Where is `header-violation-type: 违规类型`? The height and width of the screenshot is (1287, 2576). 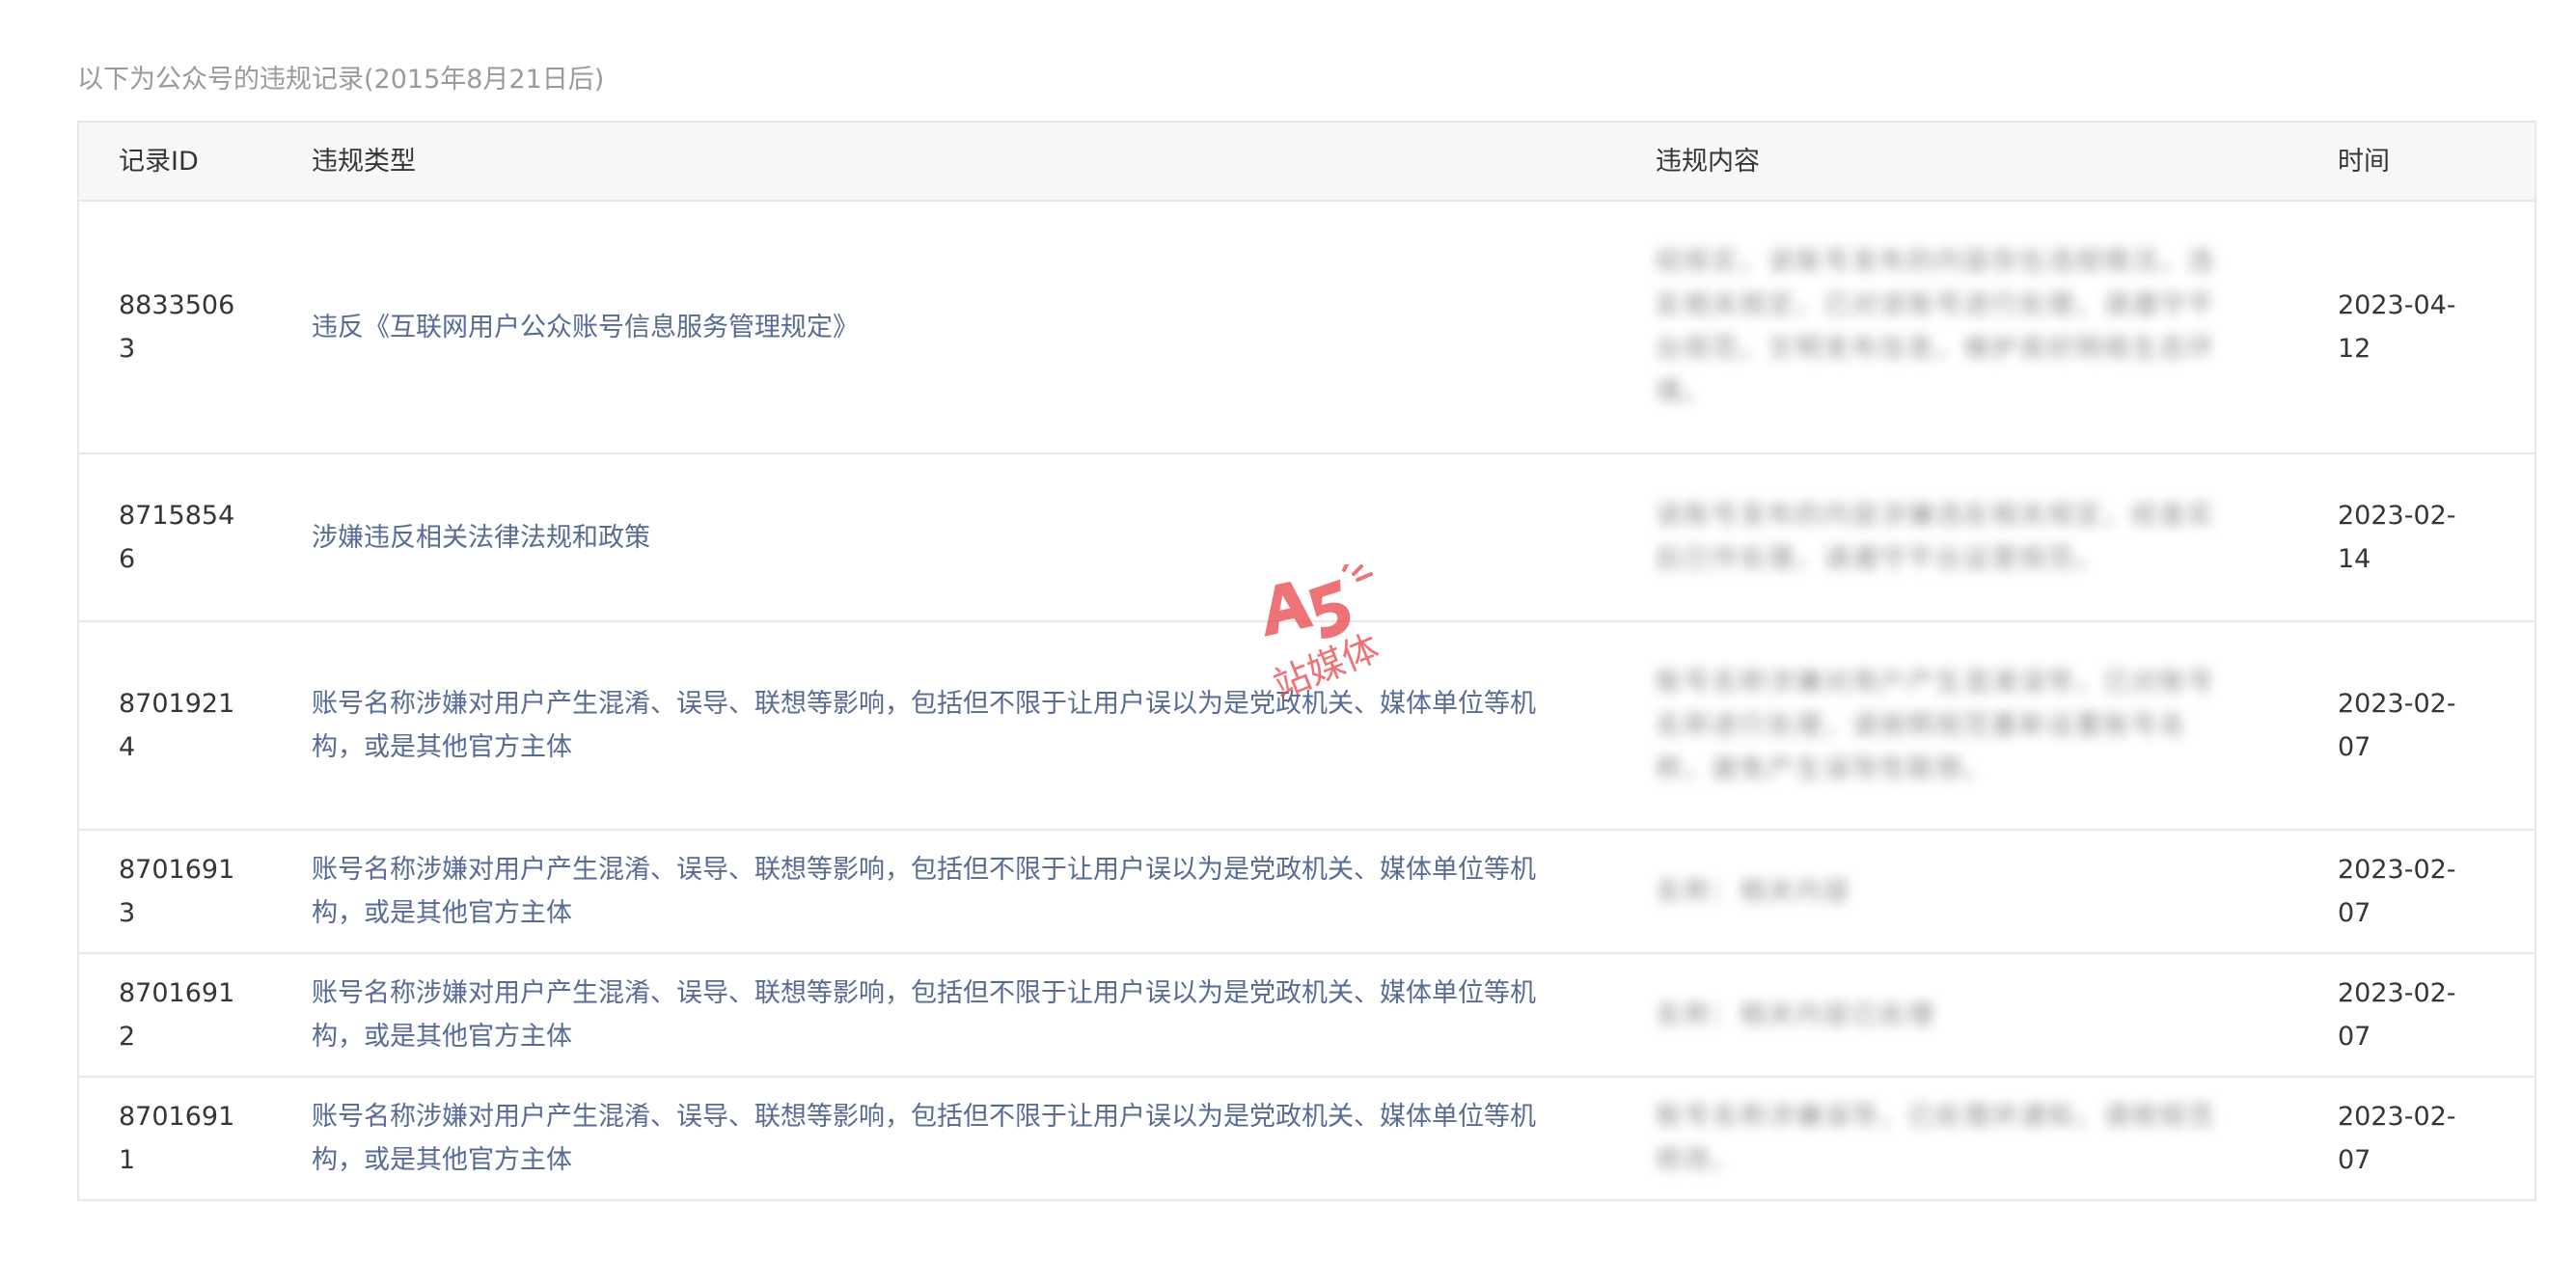 header-violation-type: 违规类型 is located at coordinates (984, 162).